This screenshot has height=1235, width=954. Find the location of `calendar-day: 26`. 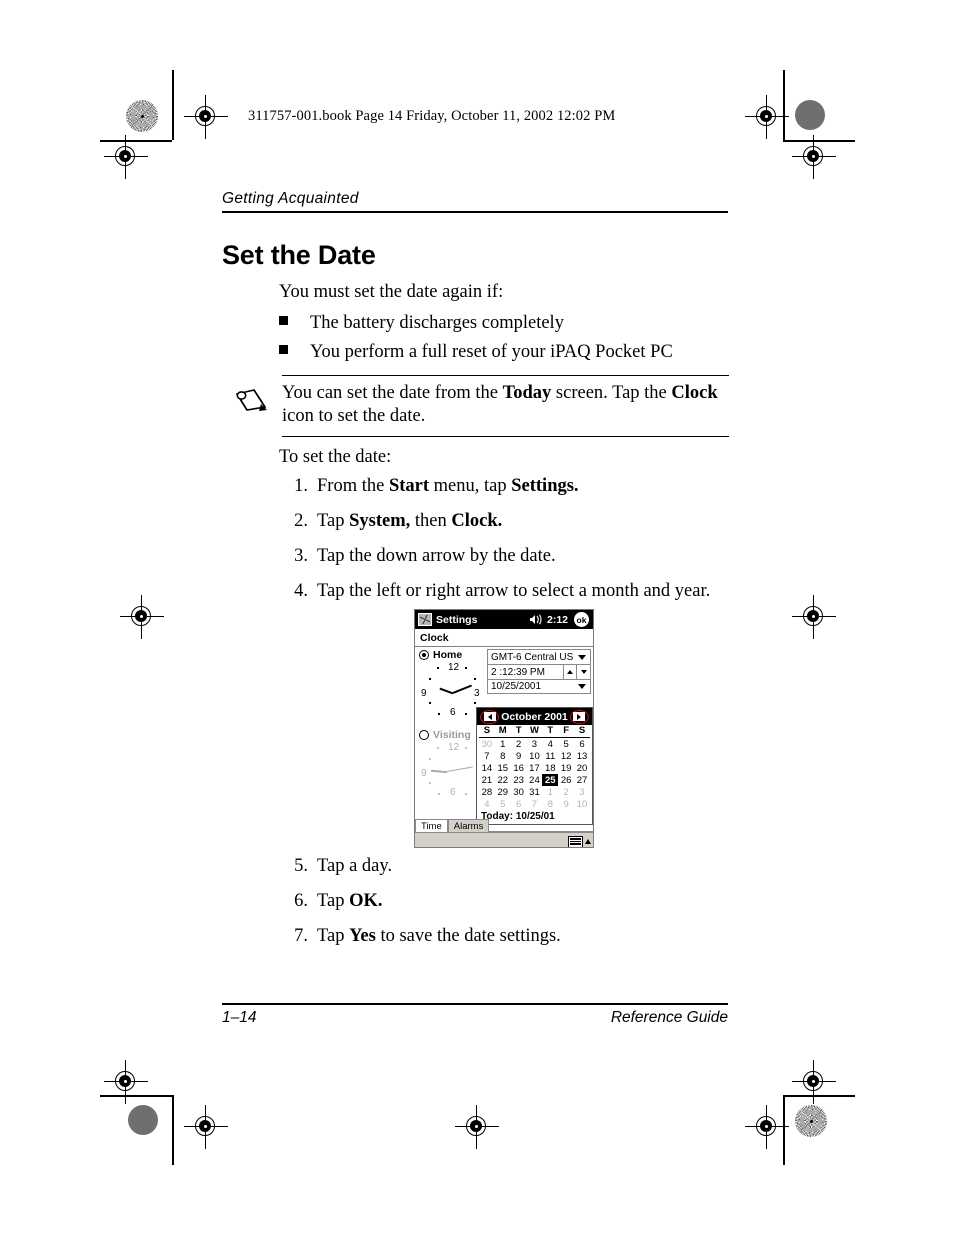

calendar-day: 26 is located at coordinates (566, 780).